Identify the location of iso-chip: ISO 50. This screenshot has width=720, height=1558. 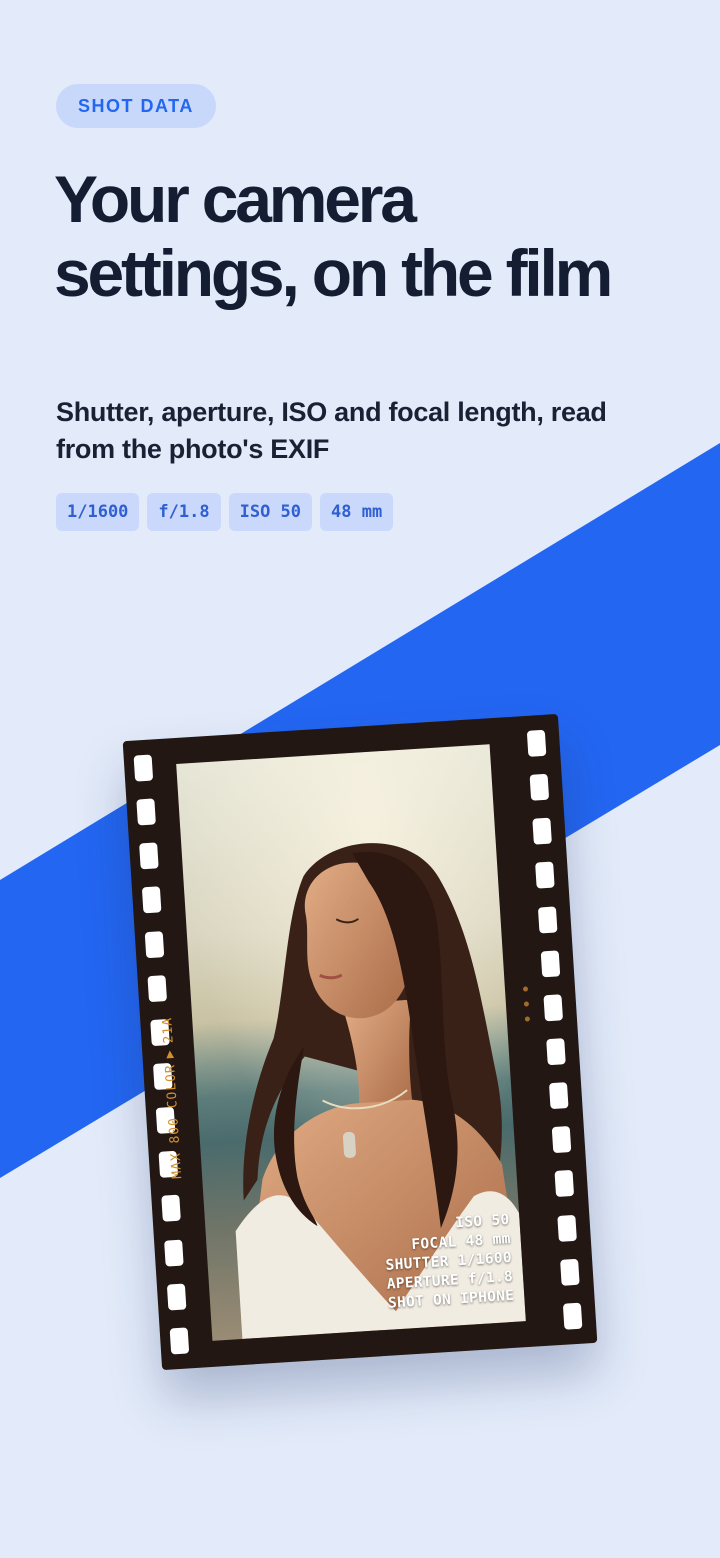
(270, 512).